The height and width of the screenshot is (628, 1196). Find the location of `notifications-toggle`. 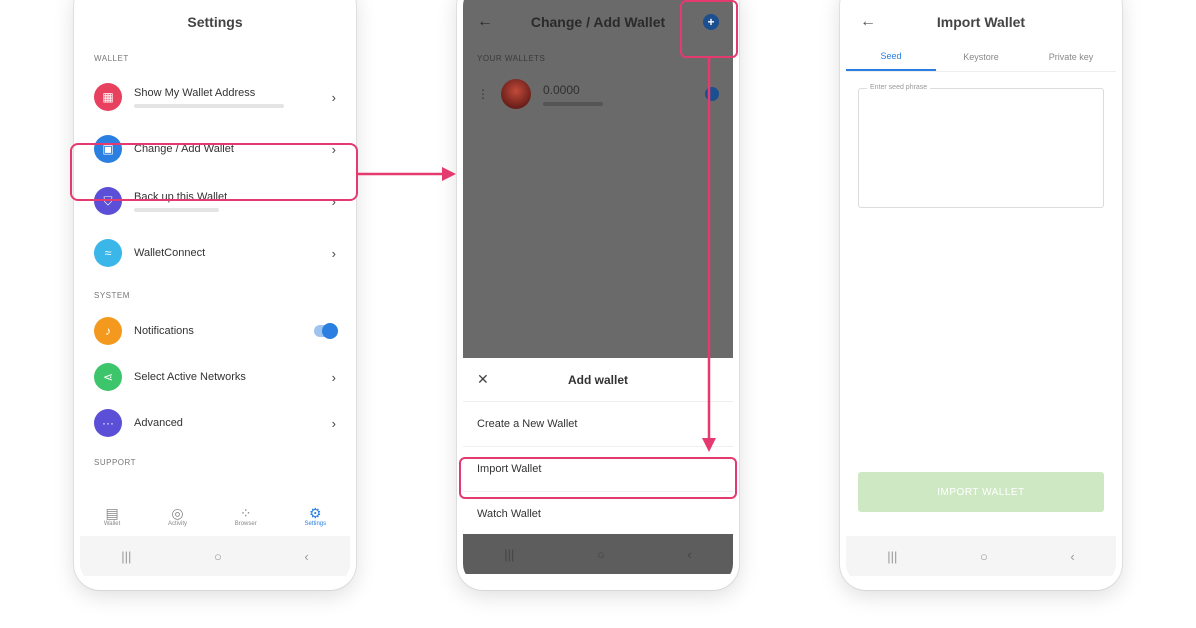

notifications-toggle is located at coordinates (326, 331).